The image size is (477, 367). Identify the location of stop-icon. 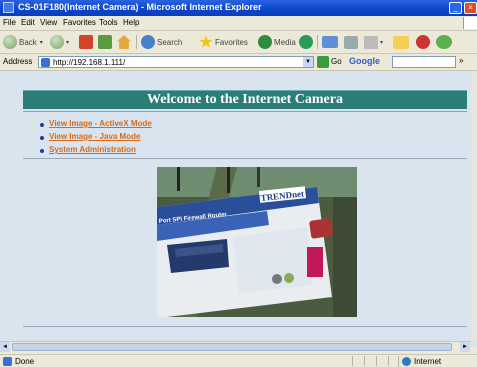
(86, 42).